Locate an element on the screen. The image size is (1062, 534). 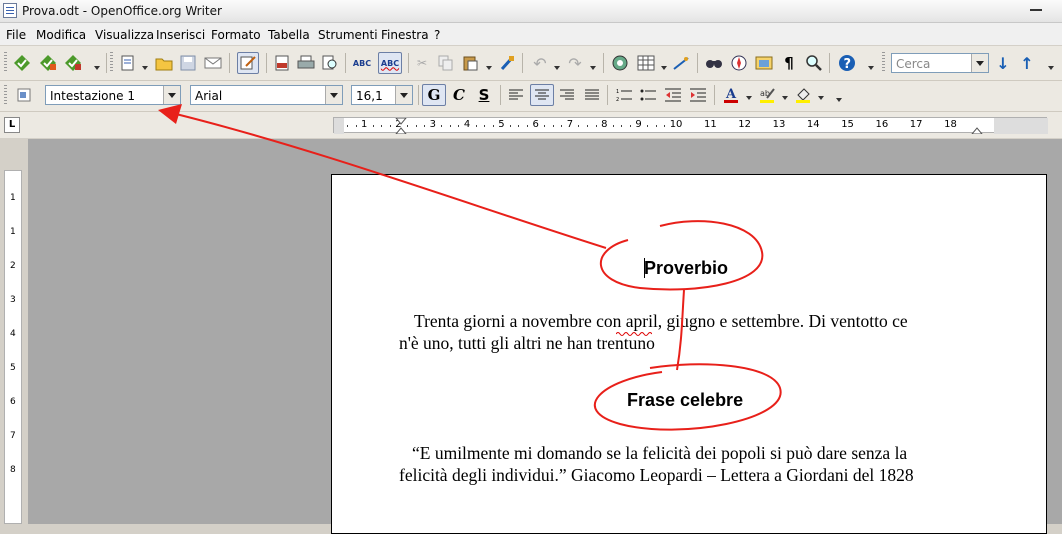
update-icon is located at coordinates (22, 63).